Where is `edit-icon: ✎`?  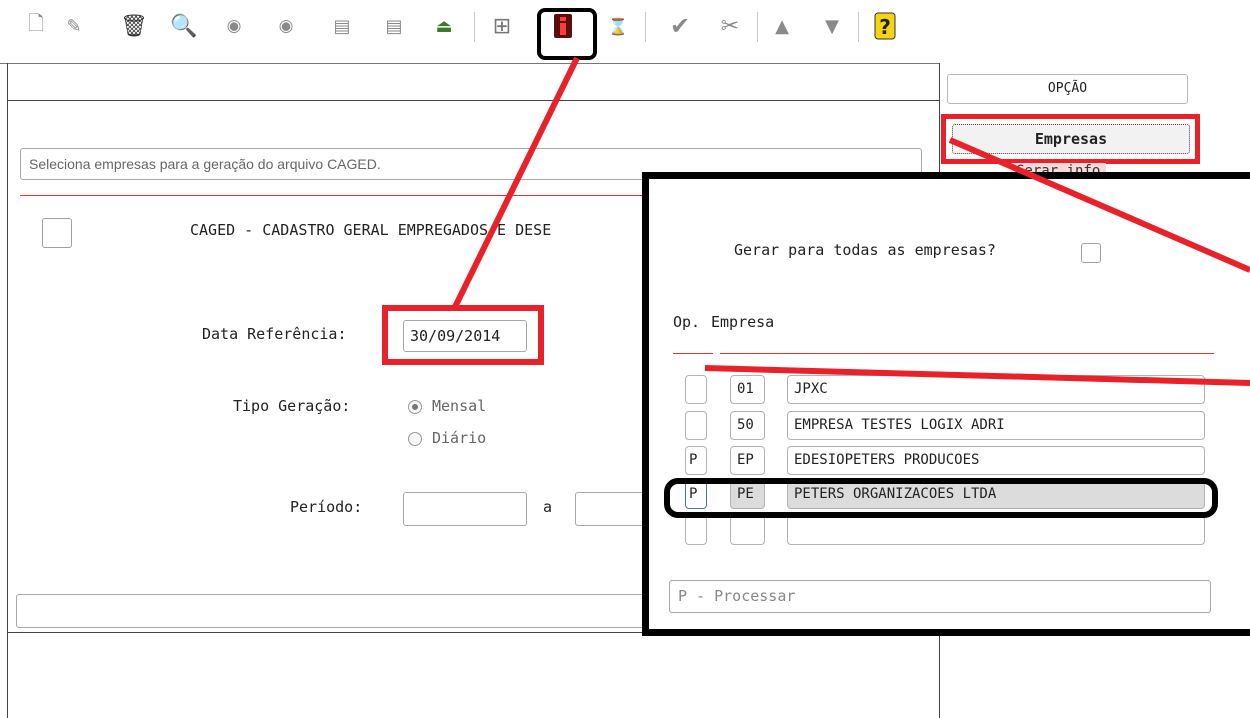
edit-icon: ✎ is located at coordinates (74, 26).